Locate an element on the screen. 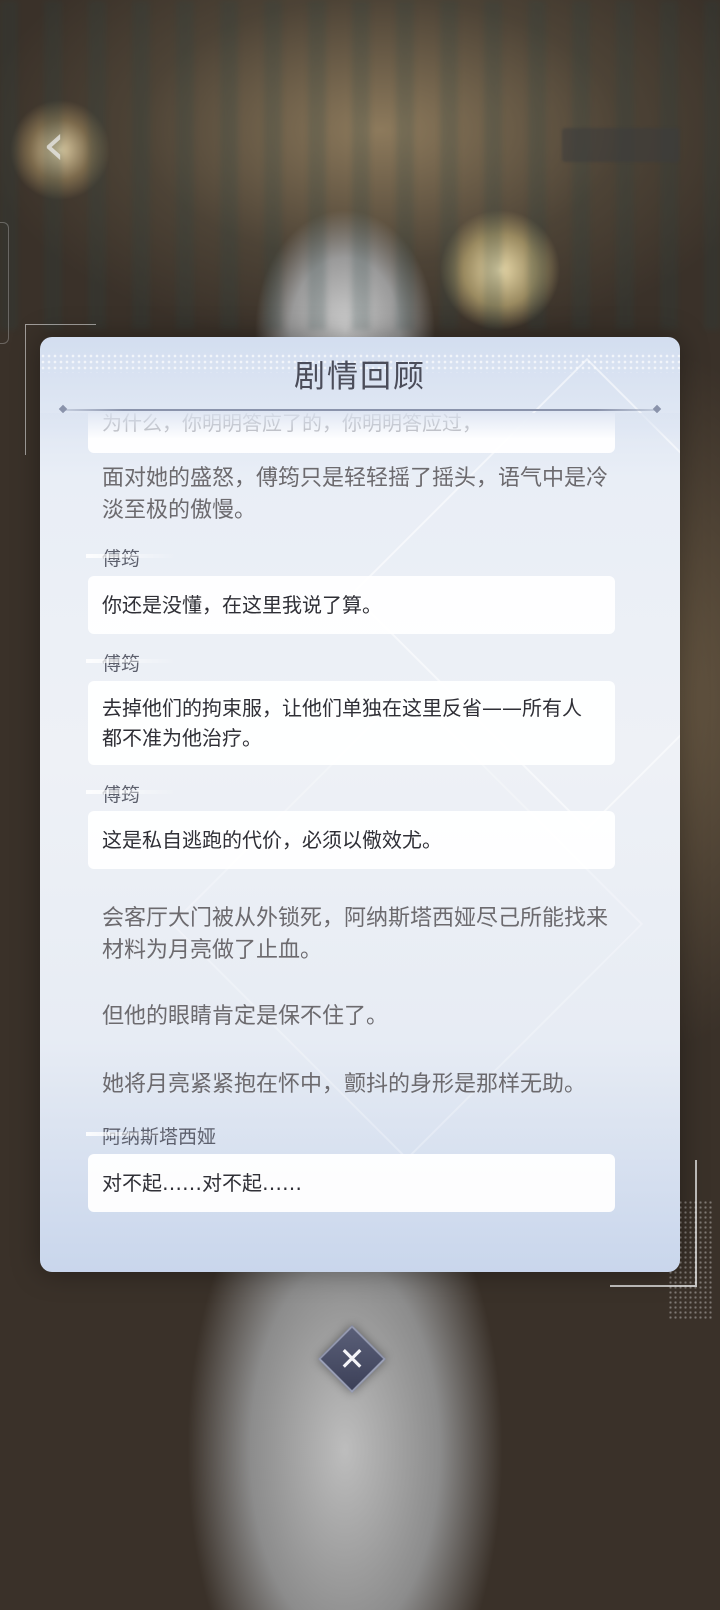 The image size is (720, 1610). dialogue-card: 你还是没懂，在这里我说了算。 is located at coordinates (351, 605).